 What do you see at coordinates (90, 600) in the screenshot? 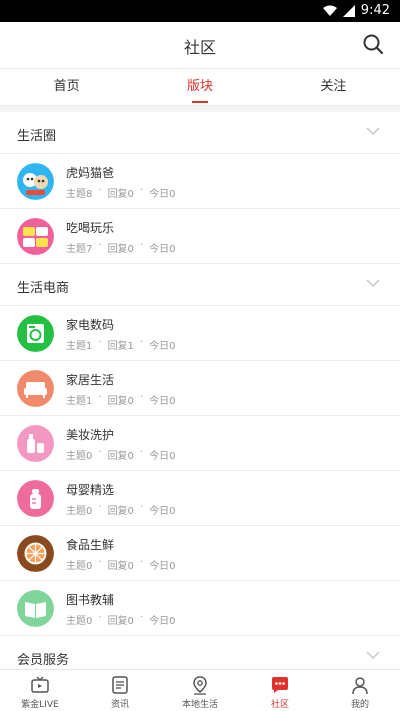
I see `forum-name: 图书教辅` at bounding box center [90, 600].